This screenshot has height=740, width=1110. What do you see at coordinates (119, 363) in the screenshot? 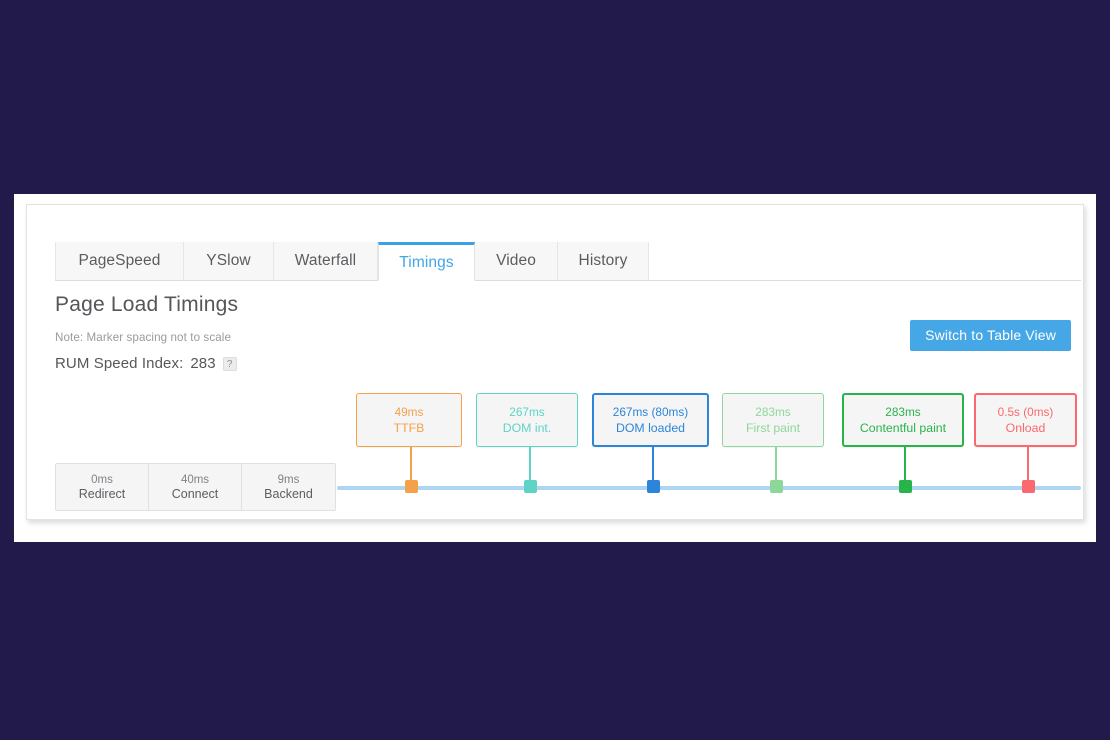
I see `rum-speed-index-label: RUM Speed Index:` at bounding box center [119, 363].